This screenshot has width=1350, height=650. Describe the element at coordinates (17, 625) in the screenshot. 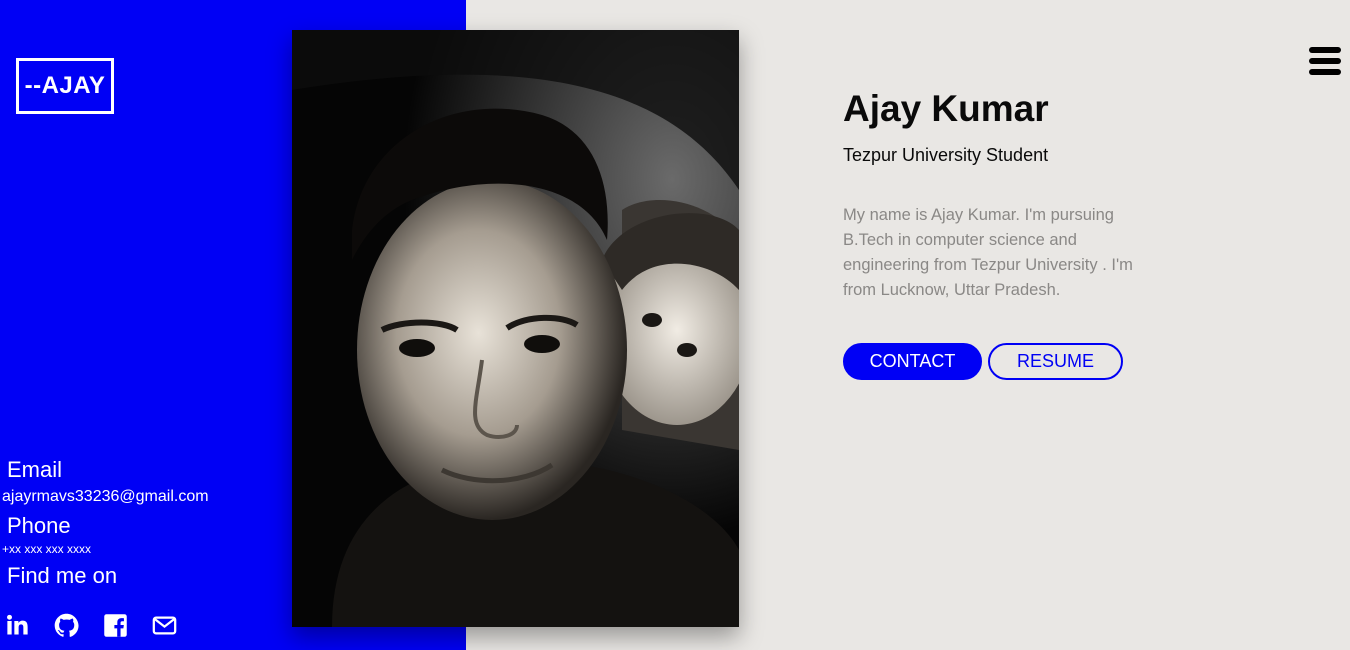

I see `linkedin-icon` at that location.